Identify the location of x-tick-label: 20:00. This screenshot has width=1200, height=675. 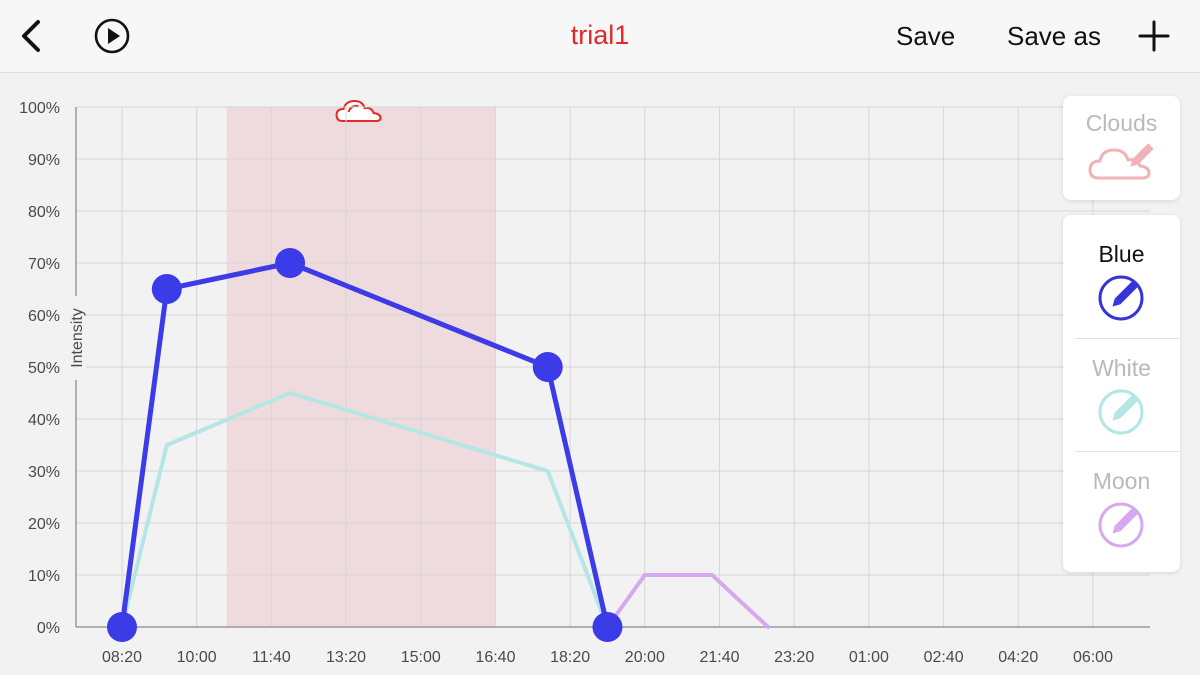
(645, 657).